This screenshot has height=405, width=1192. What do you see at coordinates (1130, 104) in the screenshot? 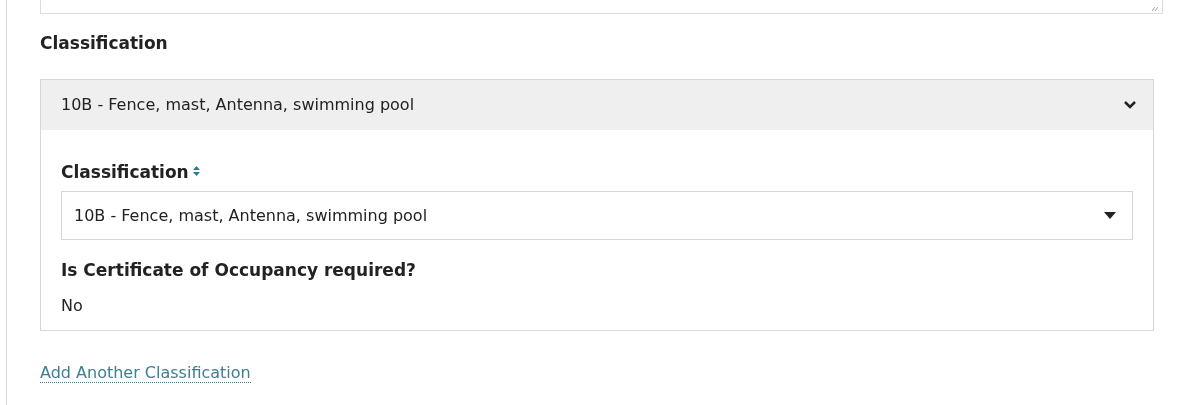
I see `chevron-icon` at bounding box center [1130, 104].